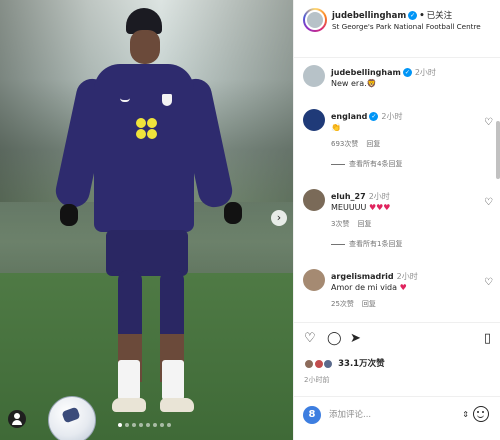 This screenshot has width=500, height=440. I want to click on comment-text: Amor de mi vida ♥, so click(369, 287).